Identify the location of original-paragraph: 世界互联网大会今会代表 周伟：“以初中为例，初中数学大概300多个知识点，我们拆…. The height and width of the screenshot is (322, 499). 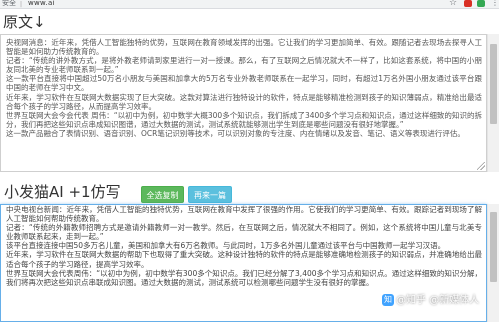
(244, 119).